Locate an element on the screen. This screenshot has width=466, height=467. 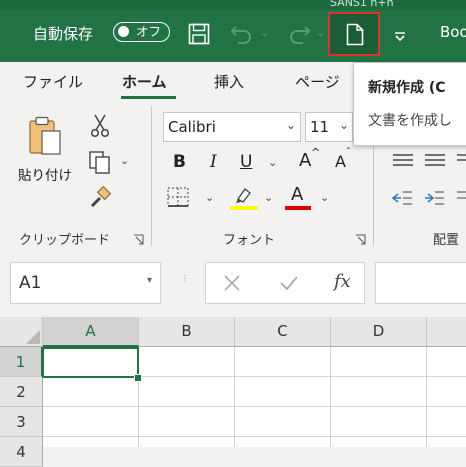
font-name-select: Calibri ⌄ is located at coordinates (232, 127).